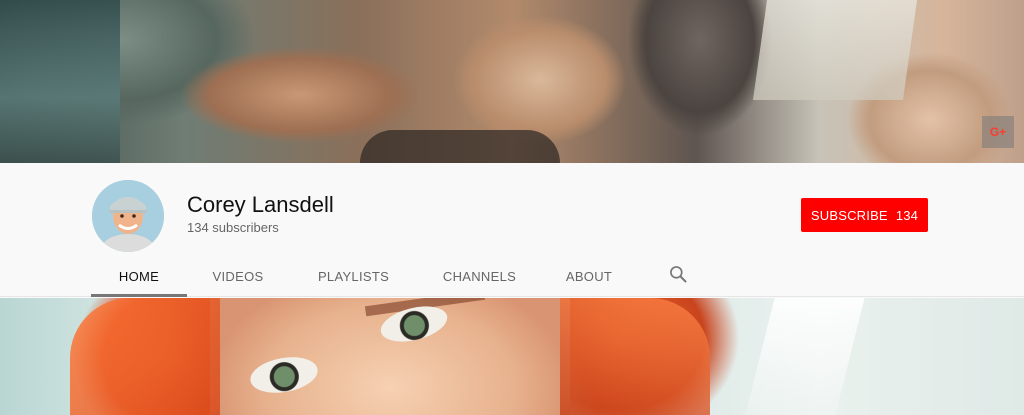  I want to click on tab-about: ABOUT, so click(589, 276).